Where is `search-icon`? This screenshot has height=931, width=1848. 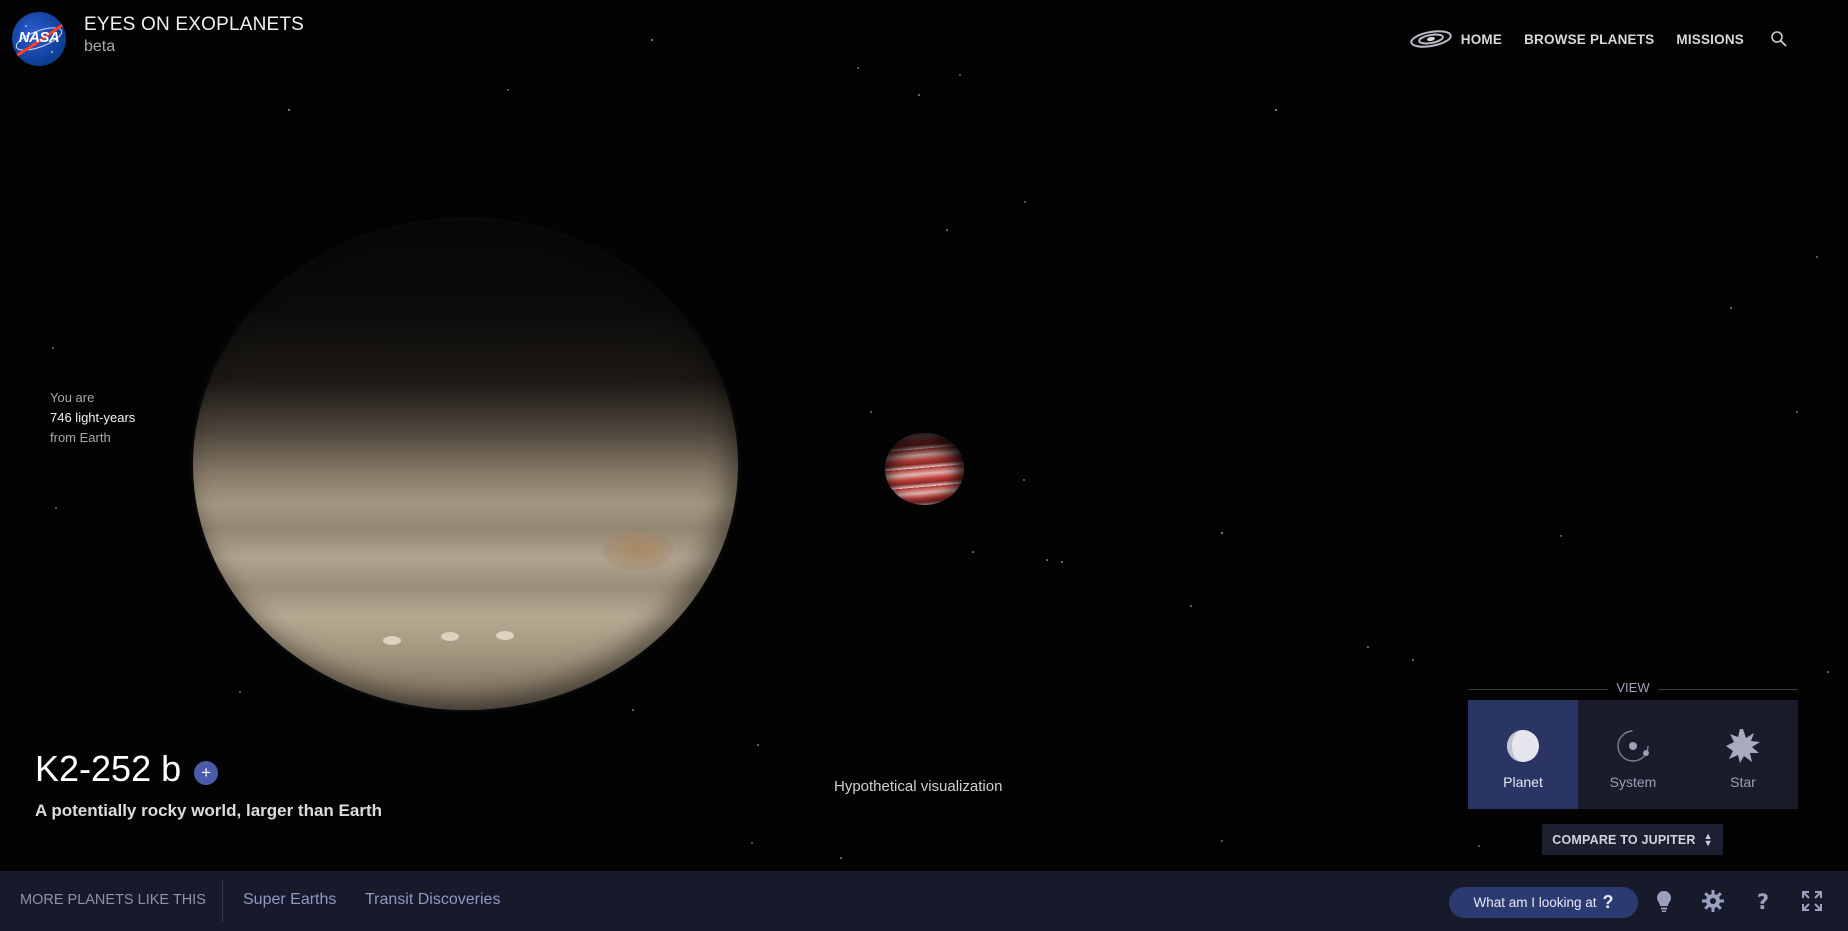
search-icon is located at coordinates (1779, 39).